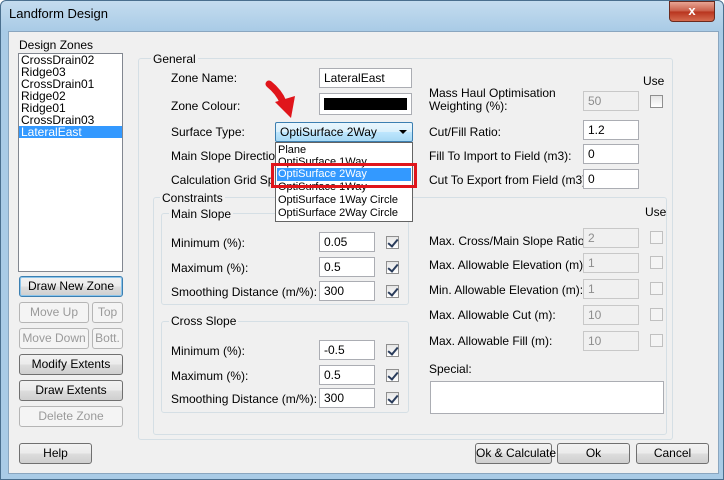 The image size is (724, 480). I want to click on draw-extents-button: Draw Extents, so click(71, 390).